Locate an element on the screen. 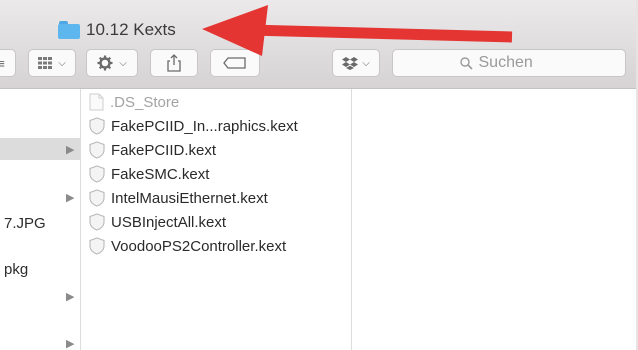  file-name: IntelMausiEthernet.kext is located at coordinates (189, 198).